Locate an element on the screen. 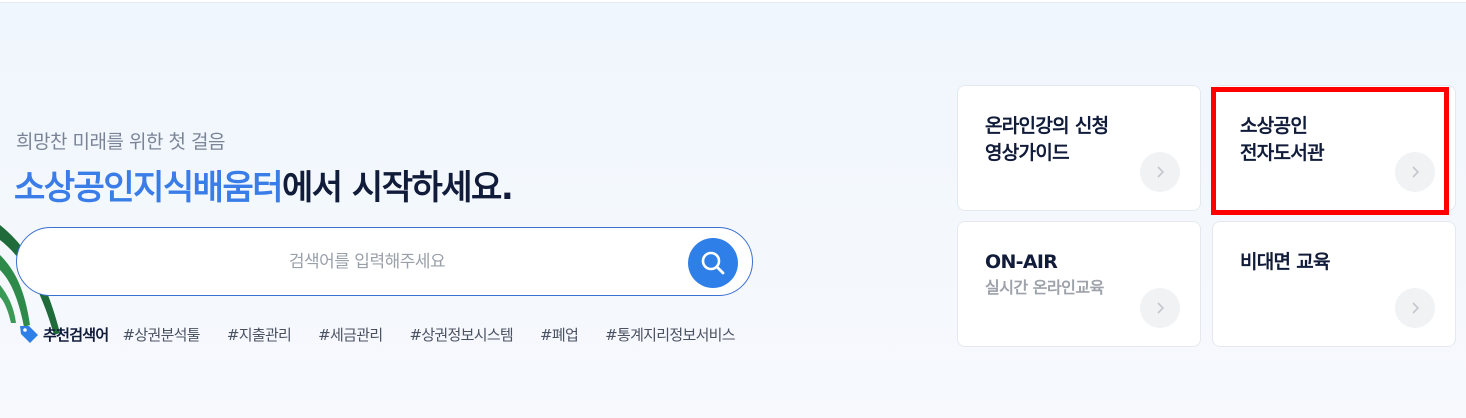 Image resolution: width=1466 pixels, height=418 pixels. card-title: 온라인강의 신청 영상가이드 is located at coordinates (1047, 140).